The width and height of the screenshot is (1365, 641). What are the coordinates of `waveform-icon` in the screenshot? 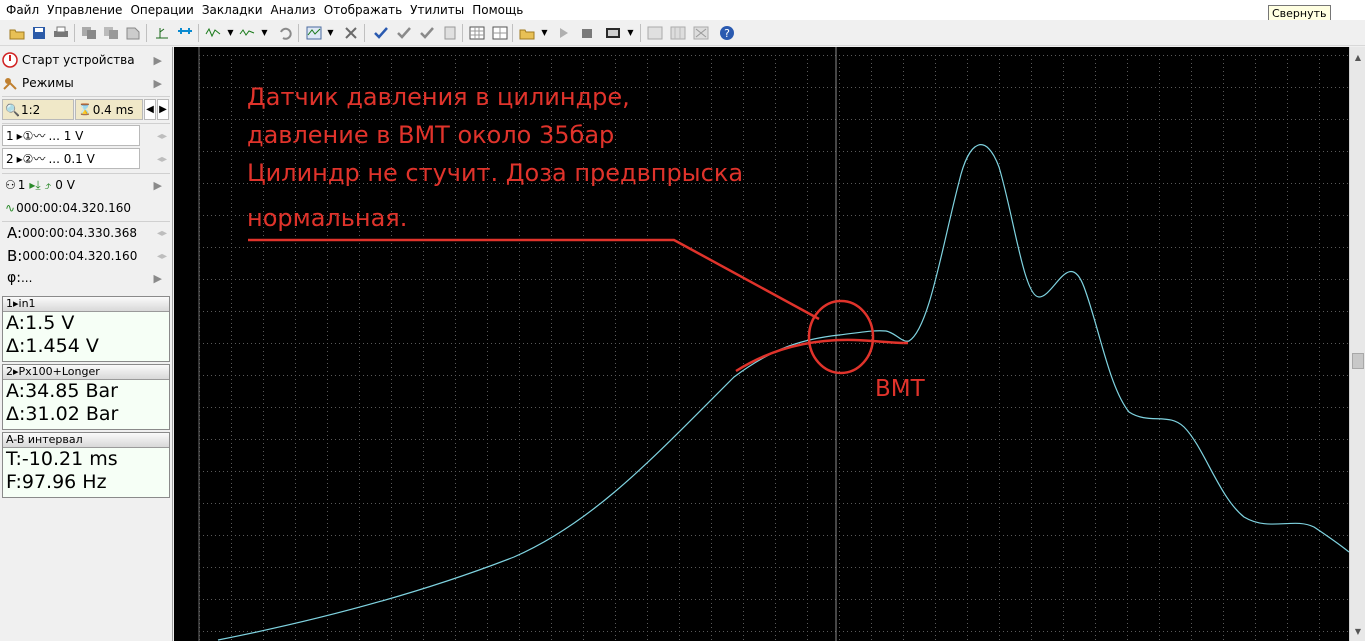 It's located at (212, 32).